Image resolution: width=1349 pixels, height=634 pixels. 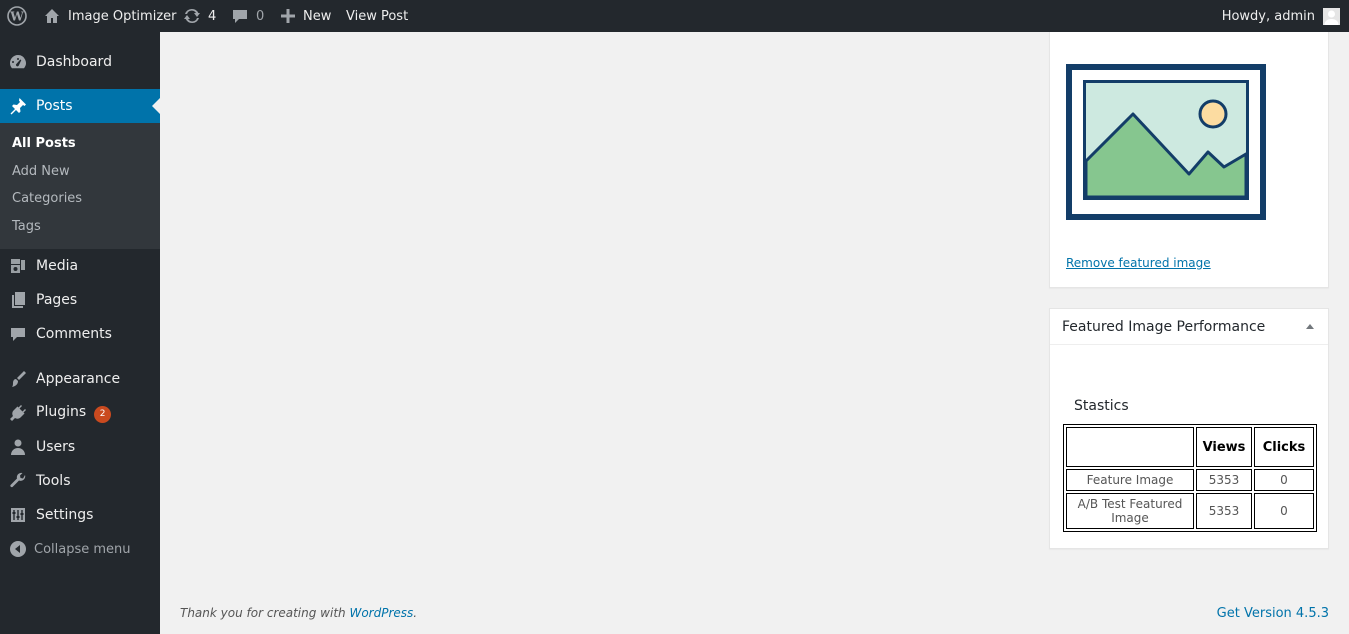 I want to click on pages-icon, so click(x=18, y=300).